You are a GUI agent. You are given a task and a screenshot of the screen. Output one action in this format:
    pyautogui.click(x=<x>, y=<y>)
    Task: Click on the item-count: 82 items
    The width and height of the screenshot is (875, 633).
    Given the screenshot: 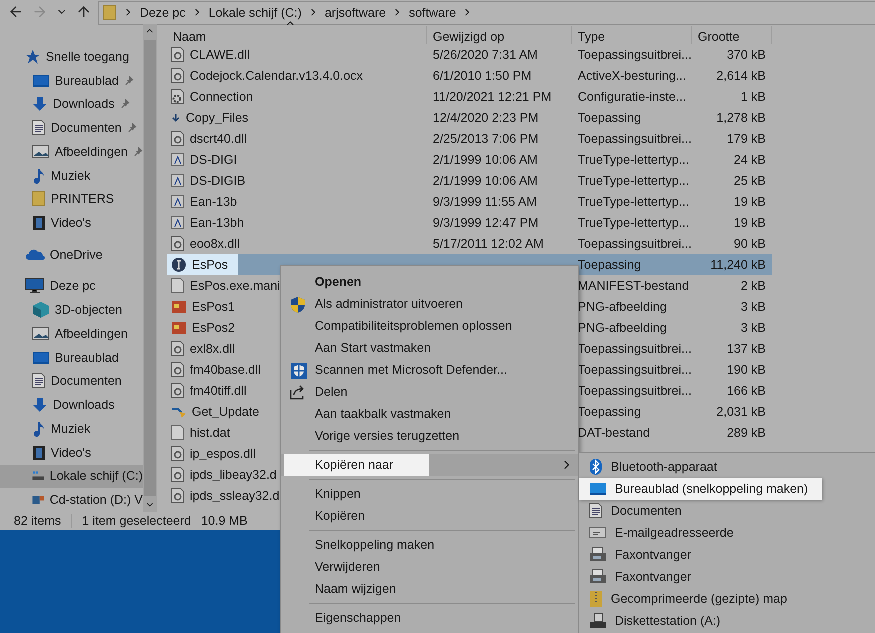 What is the action you would take?
    pyautogui.click(x=38, y=521)
    